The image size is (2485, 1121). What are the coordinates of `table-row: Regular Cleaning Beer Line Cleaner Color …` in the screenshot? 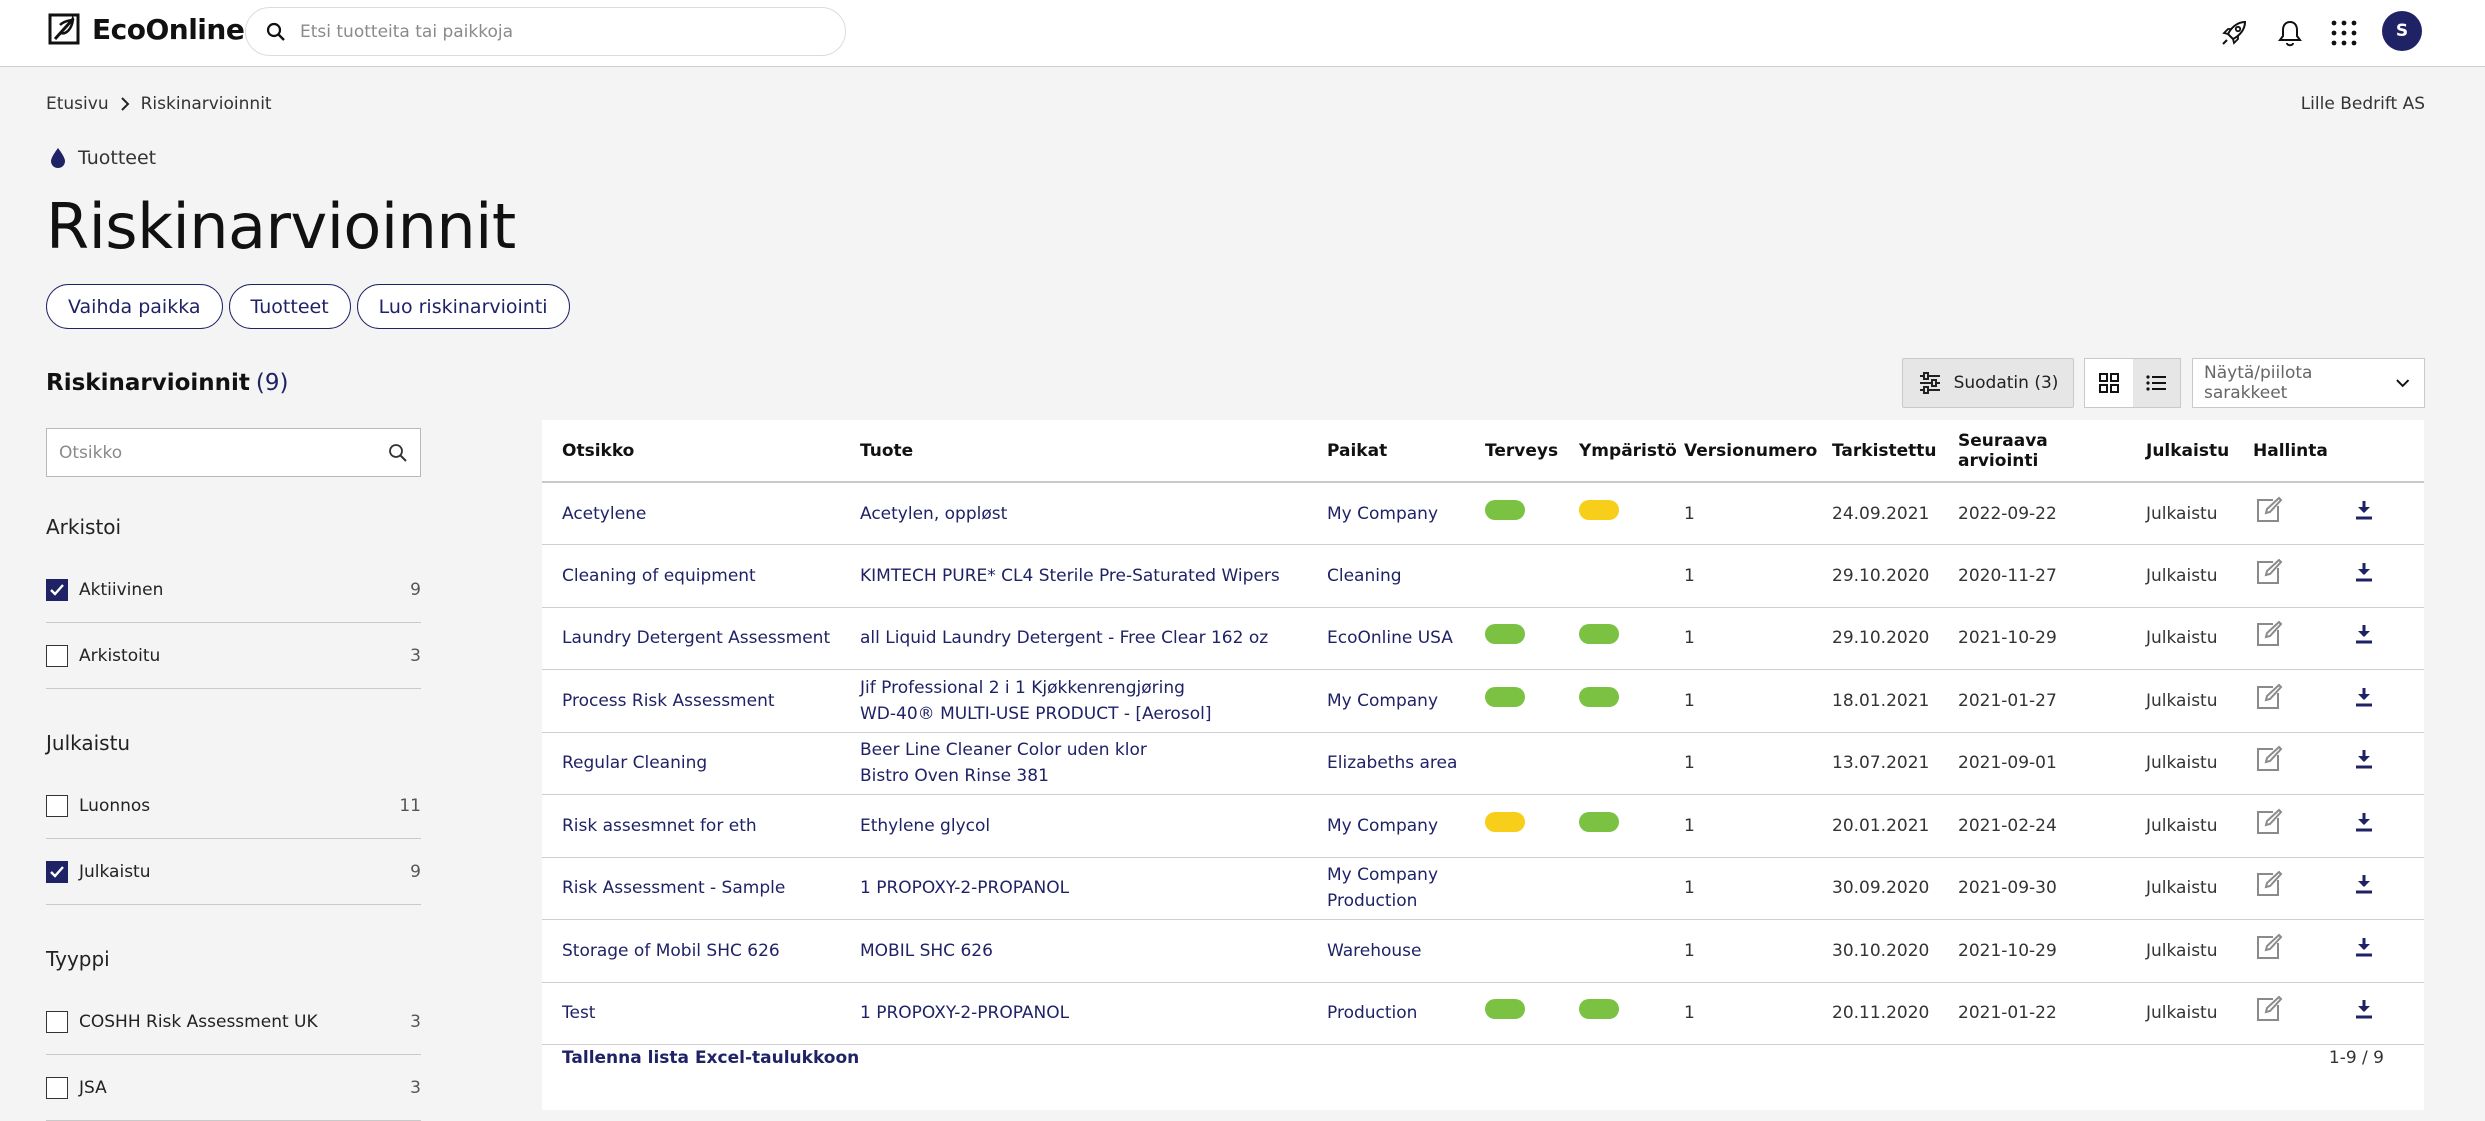 It's located at (1483, 763).